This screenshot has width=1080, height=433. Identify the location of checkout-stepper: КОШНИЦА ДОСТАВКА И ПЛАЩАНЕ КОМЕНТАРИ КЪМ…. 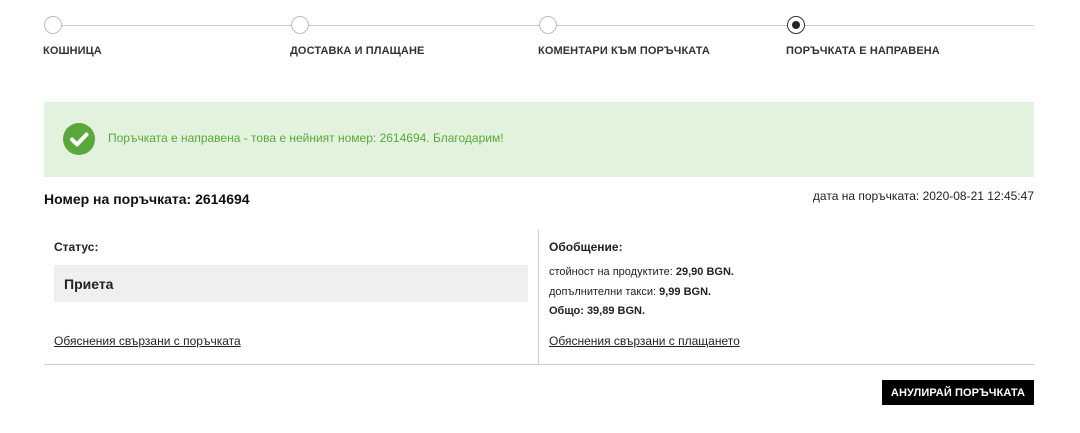
(538, 41).